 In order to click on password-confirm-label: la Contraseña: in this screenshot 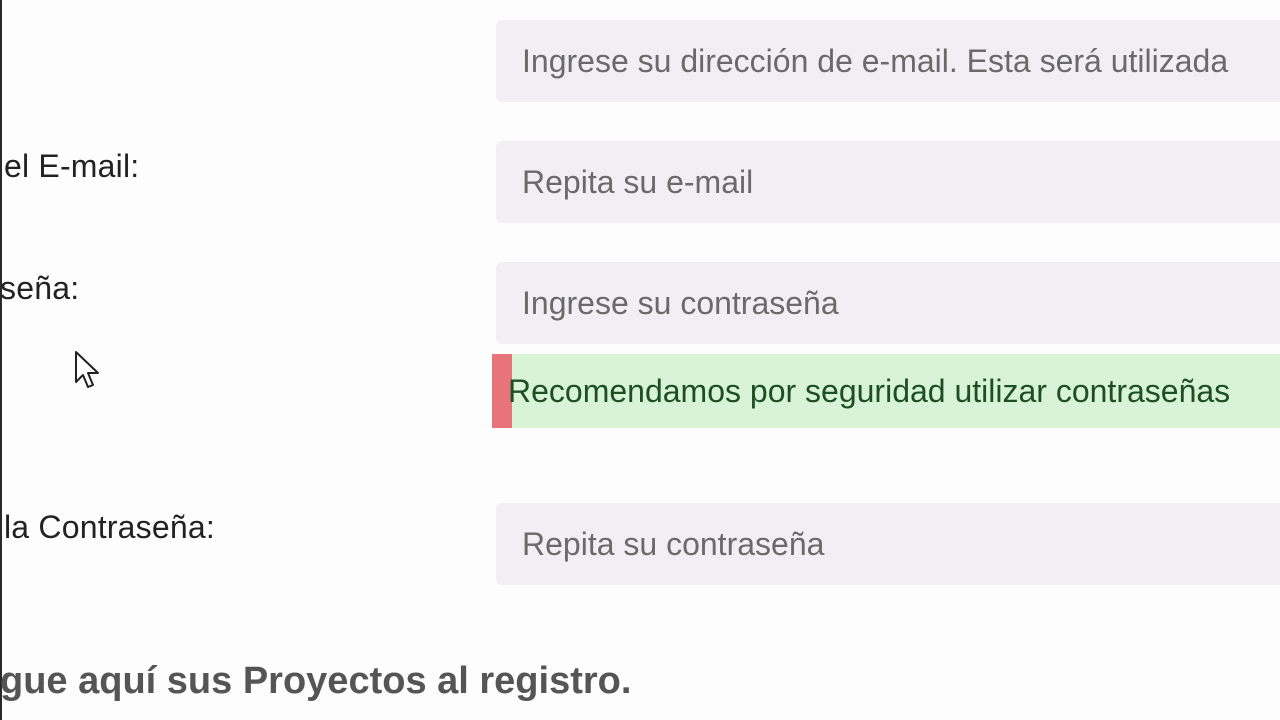, I will do `click(109, 527)`.